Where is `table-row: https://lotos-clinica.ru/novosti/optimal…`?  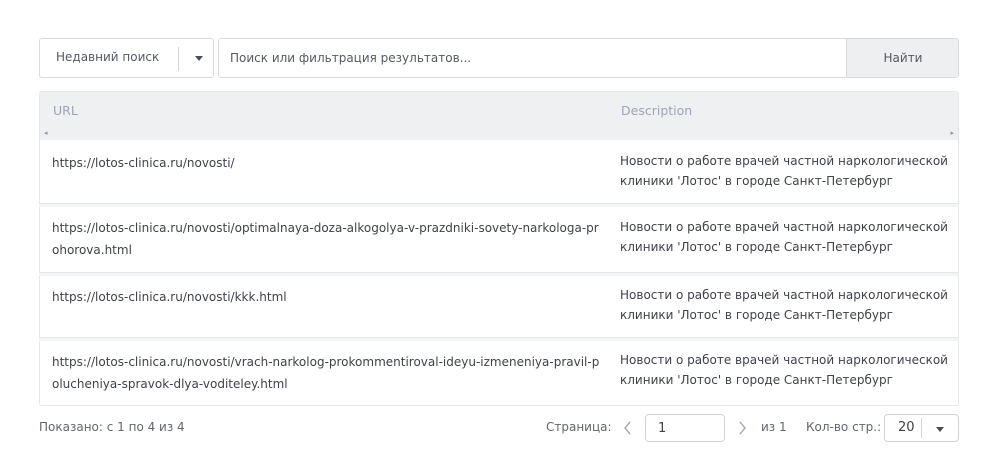 table-row: https://lotos-clinica.ru/novosti/optimal… is located at coordinates (499, 240).